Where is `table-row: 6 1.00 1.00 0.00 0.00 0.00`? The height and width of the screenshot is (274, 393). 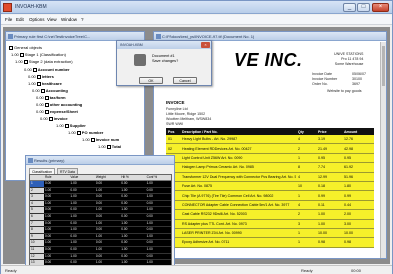 table-row: 6 1.00 1.00 0.00 0.00 0.00 is located at coordinates (100, 217).